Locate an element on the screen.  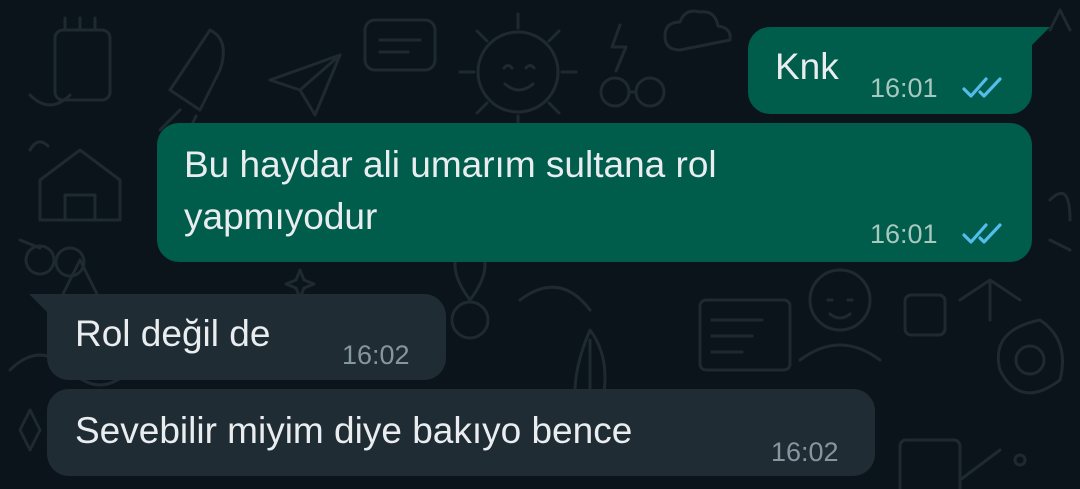
message-text-line-2: yapmıyodur is located at coordinates (281, 216).